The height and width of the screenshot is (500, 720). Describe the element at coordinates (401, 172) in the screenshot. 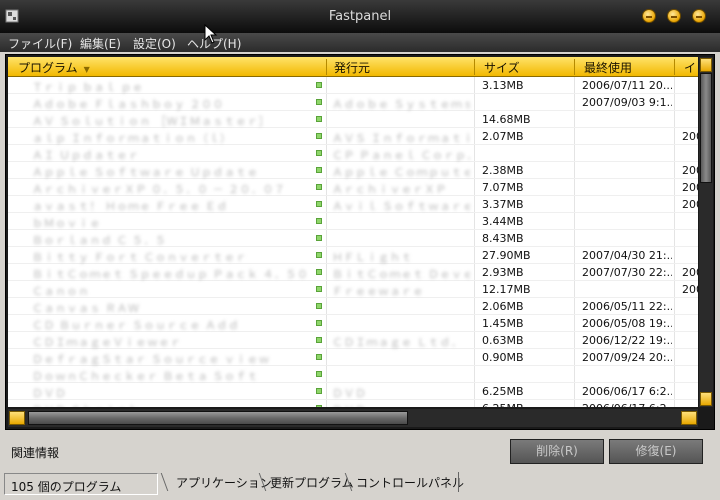

I see `publisher-cell: Ａｐｐｌｅ Ｃｏｍｐｕｔｅｒ， Ｉｎｃ．` at that location.